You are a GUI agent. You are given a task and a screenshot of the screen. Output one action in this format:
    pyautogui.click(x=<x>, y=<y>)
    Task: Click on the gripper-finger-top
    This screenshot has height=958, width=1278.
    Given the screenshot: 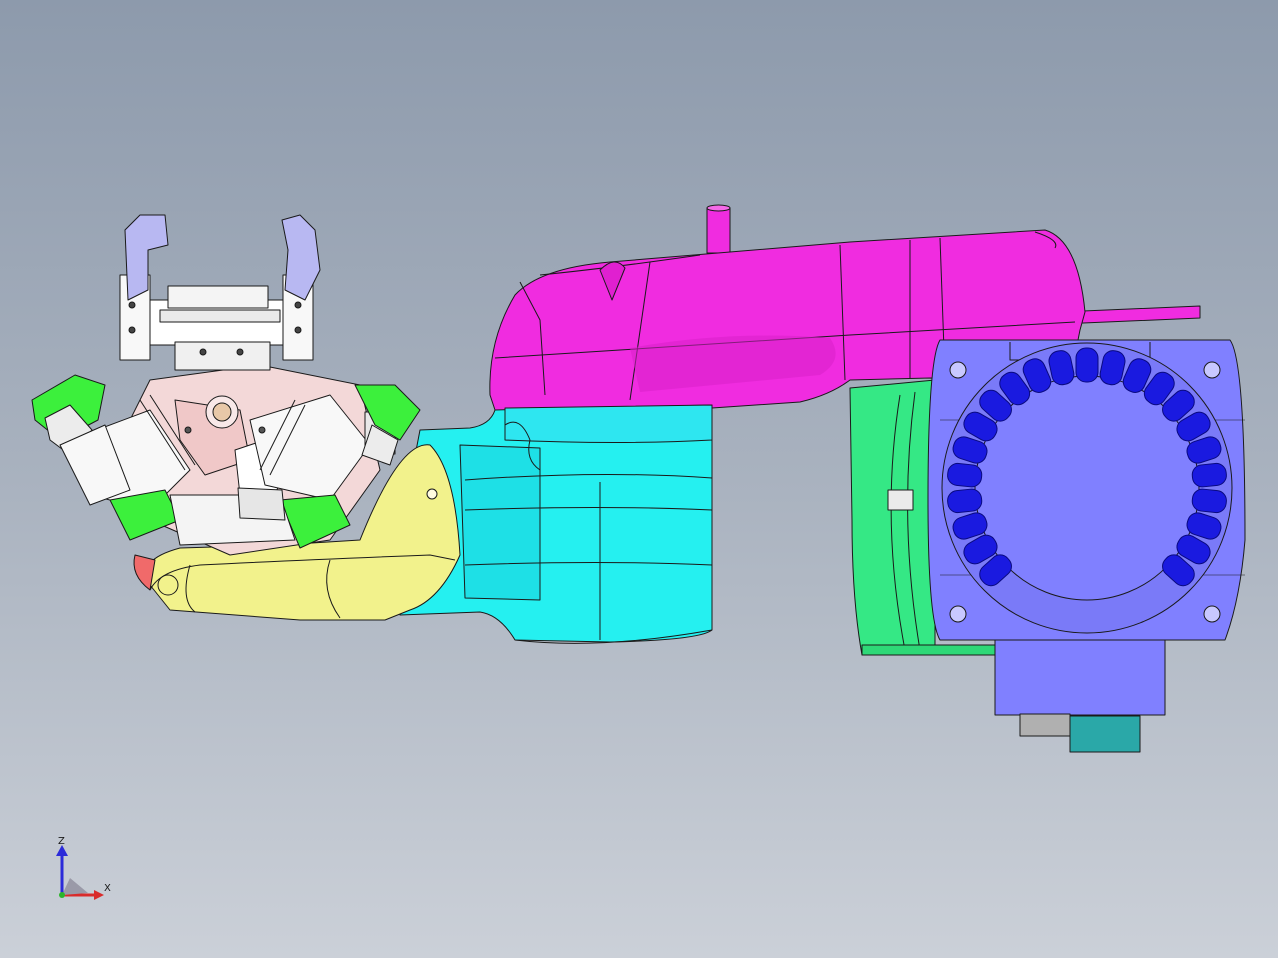 What is the action you would take?
    pyautogui.click(x=220, y=292)
    